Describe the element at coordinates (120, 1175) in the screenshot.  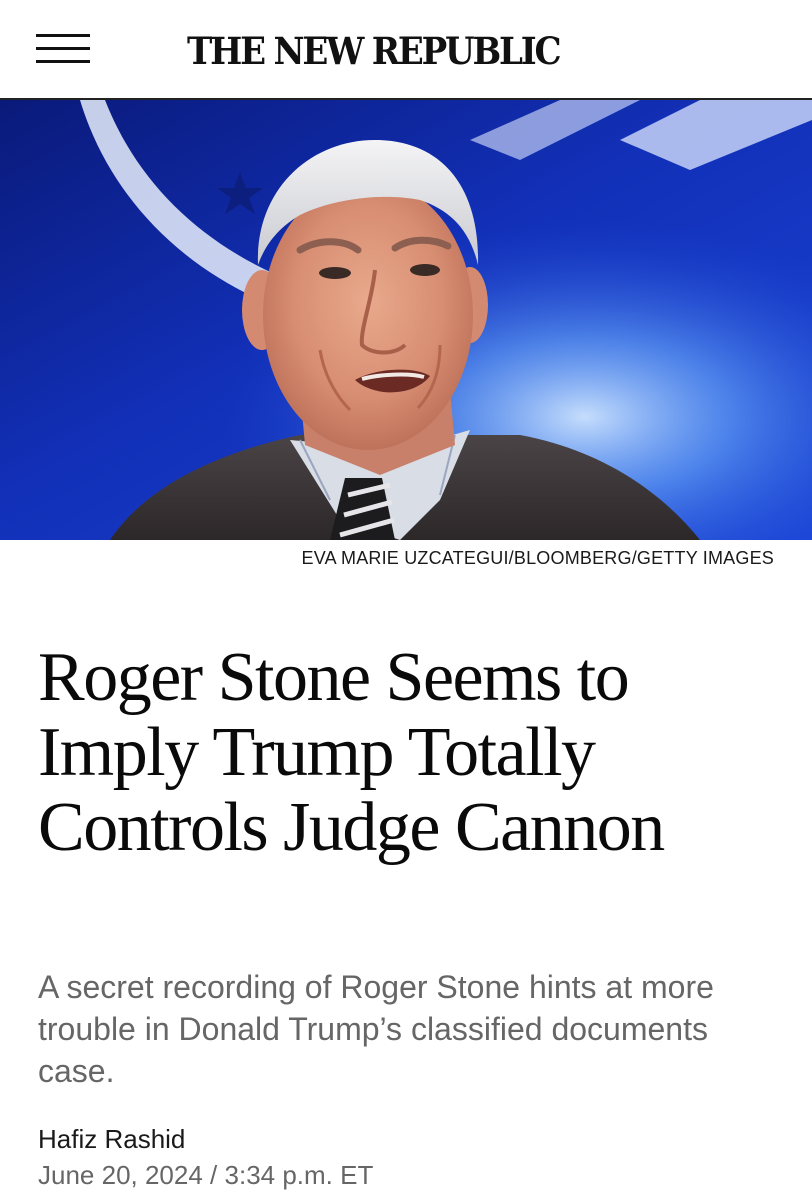
I see `publish-date: June 20, 2024` at that location.